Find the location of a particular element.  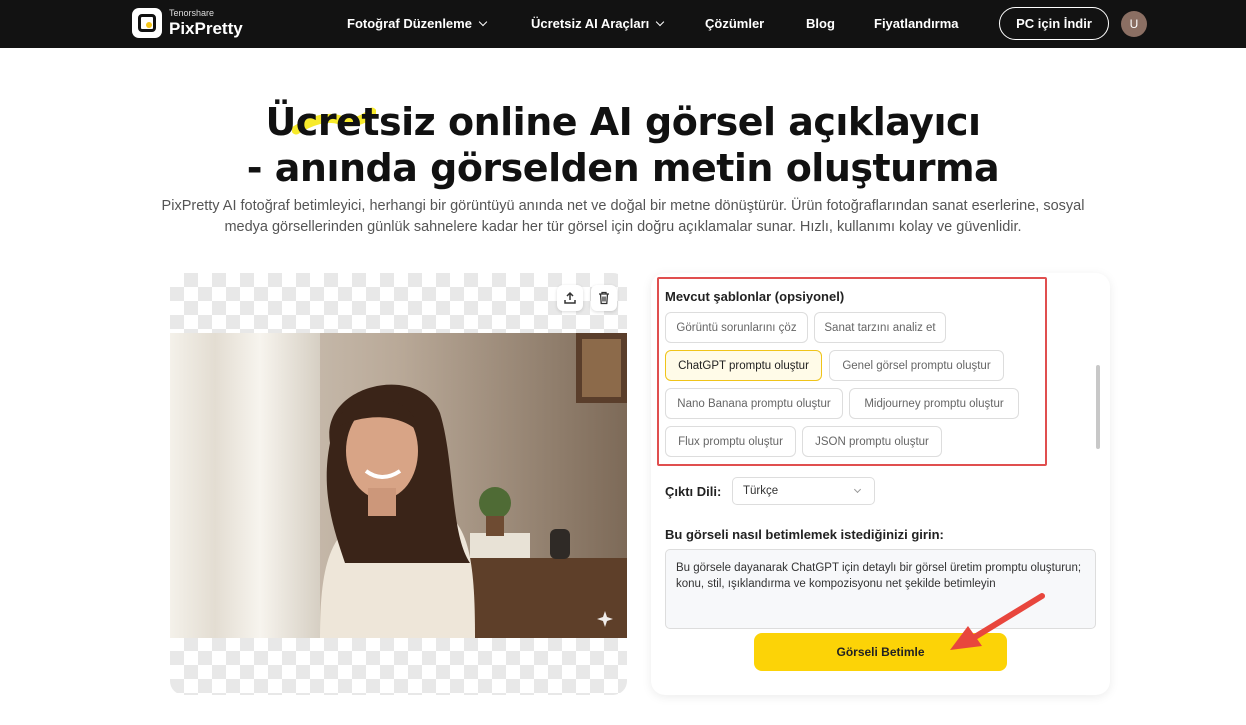

templates-scrollbar is located at coordinates (1098, 407).